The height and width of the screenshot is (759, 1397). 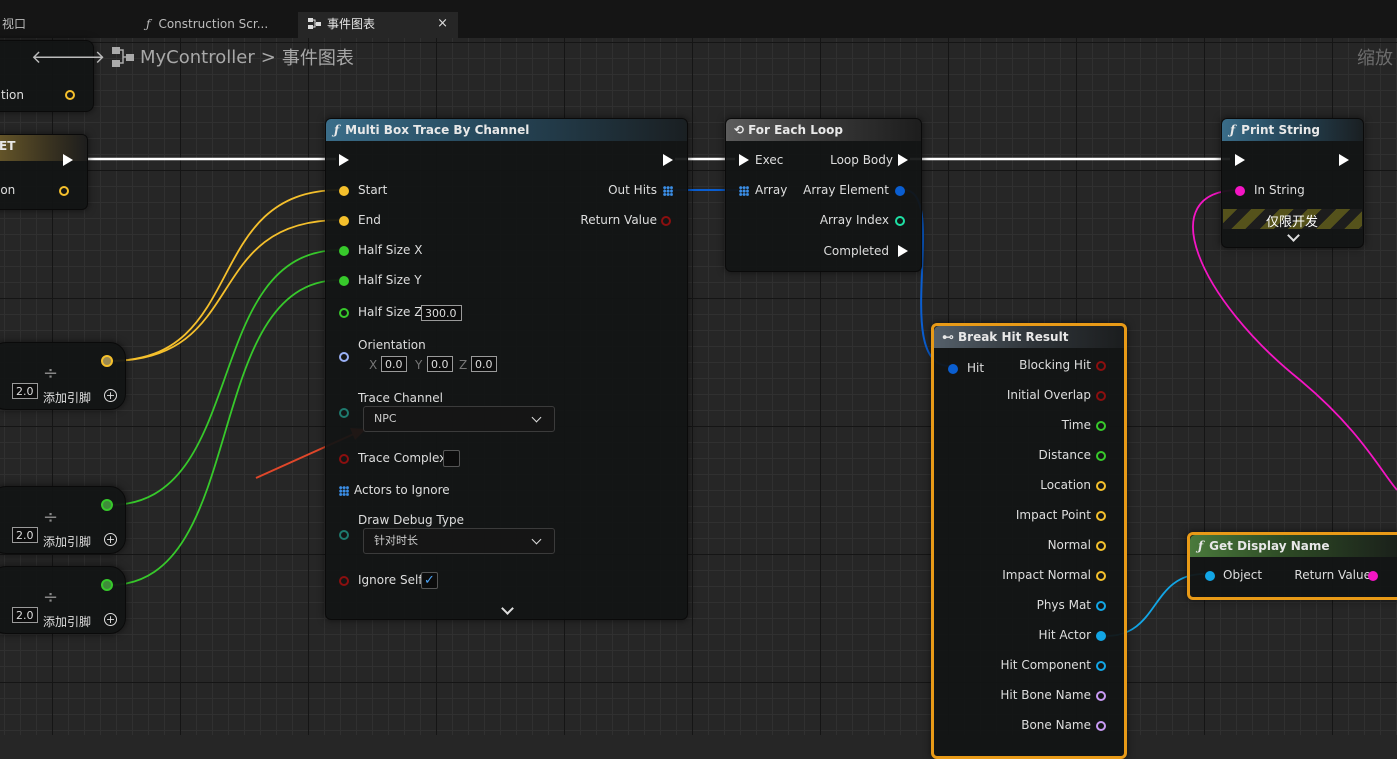 I want to click on object-pin-icon, so click(x=1210, y=576).